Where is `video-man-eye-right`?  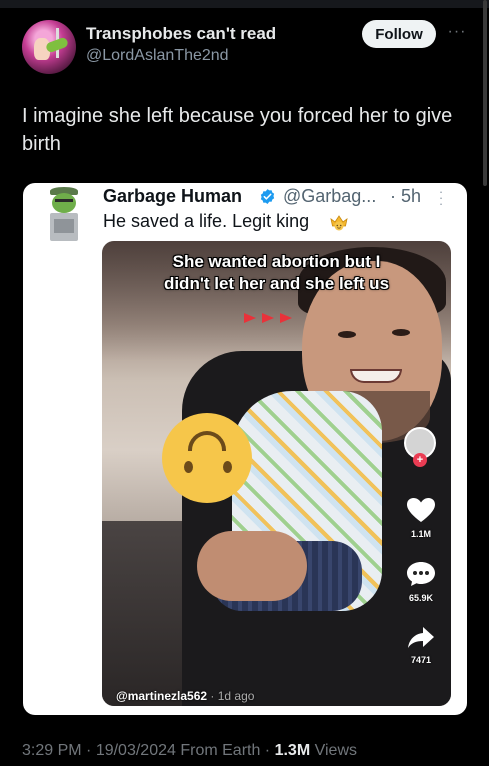 video-man-eye-right is located at coordinates (401, 332).